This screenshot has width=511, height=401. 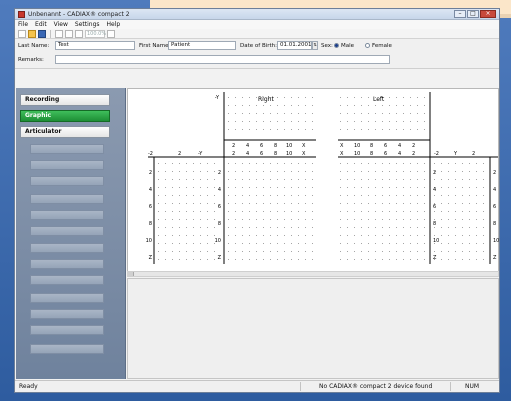 I want to click on last-name-field: Test, so click(x=95, y=45).